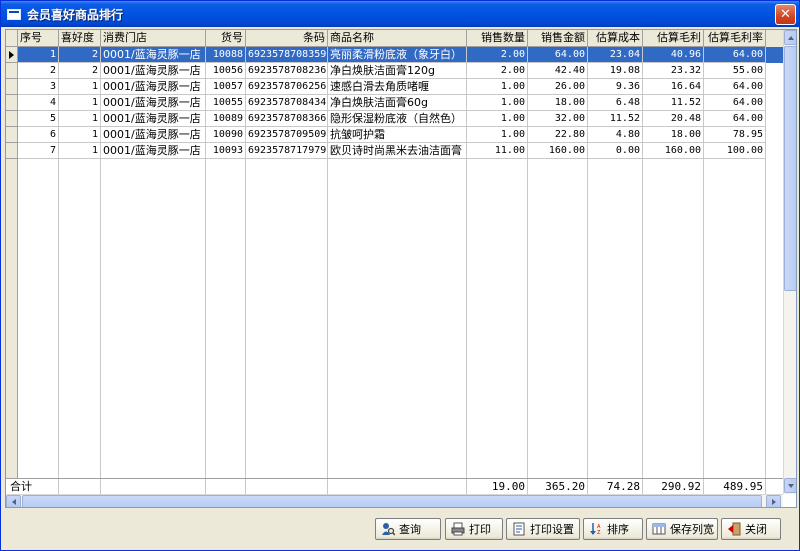 The height and width of the screenshot is (551, 800). I want to click on horizontal-scrollbar, so click(394, 500).